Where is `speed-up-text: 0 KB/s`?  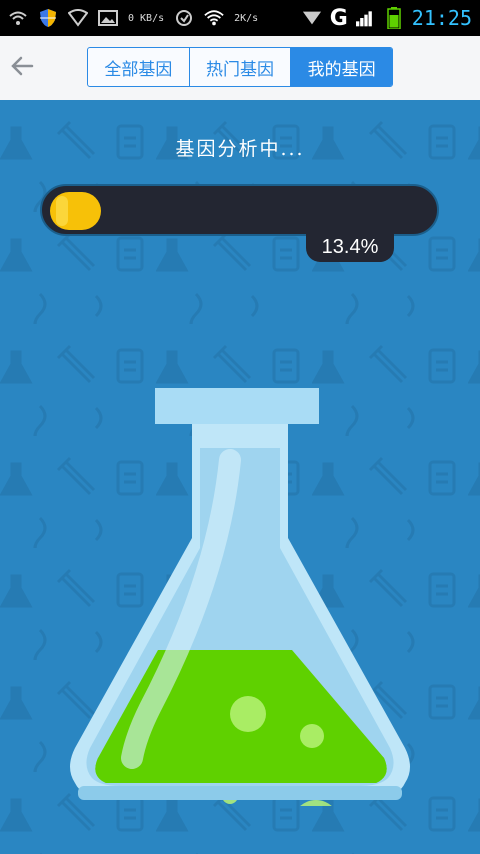 speed-up-text: 0 KB/s is located at coordinates (146, 18).